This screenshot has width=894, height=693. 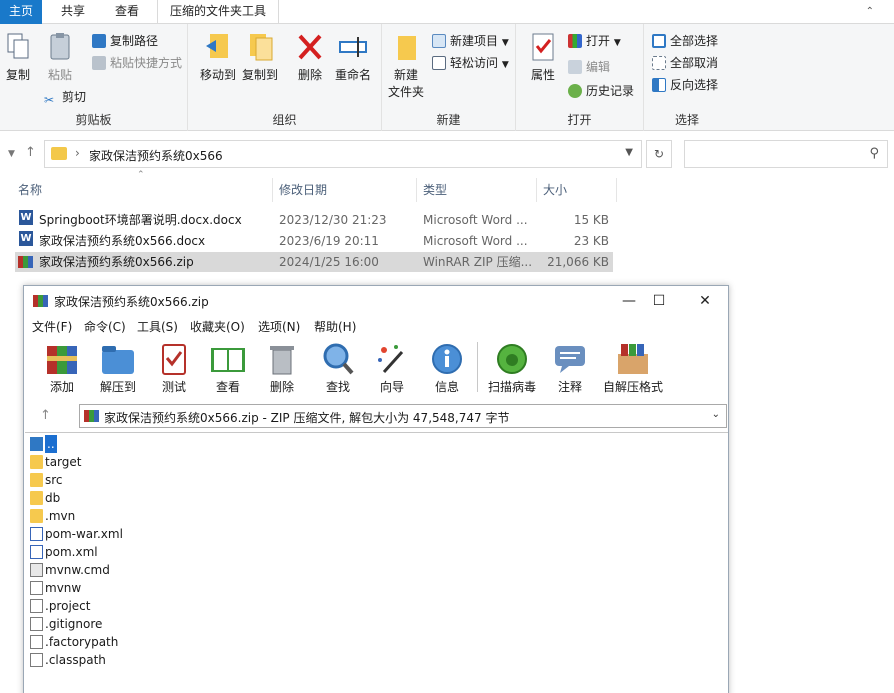 I want to click on select-all-button: 全部选择, so click(x=685, y=41).